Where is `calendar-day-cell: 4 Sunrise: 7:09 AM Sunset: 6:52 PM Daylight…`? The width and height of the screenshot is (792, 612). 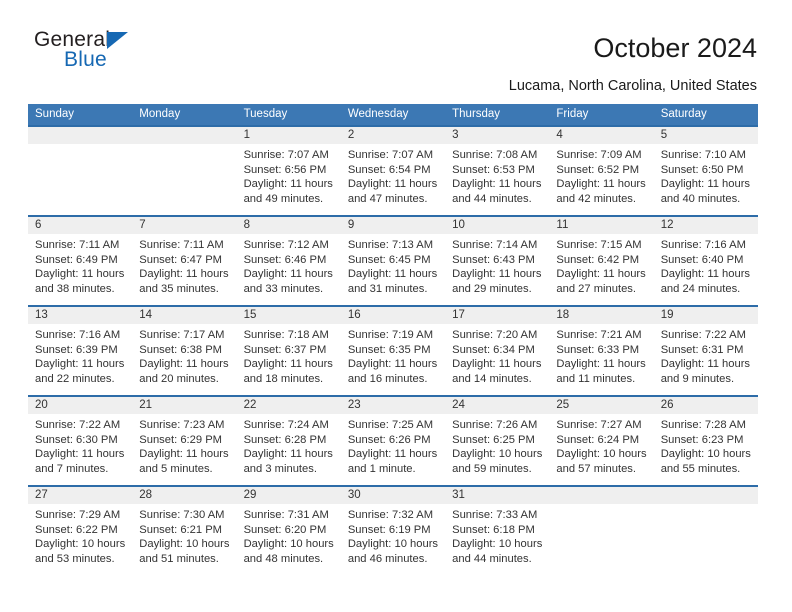
calendar-day-cell: 4 Sunrise: 7:09 AM Sunset: 6:52 PM Daylight… is located at coordinates (601, 170).